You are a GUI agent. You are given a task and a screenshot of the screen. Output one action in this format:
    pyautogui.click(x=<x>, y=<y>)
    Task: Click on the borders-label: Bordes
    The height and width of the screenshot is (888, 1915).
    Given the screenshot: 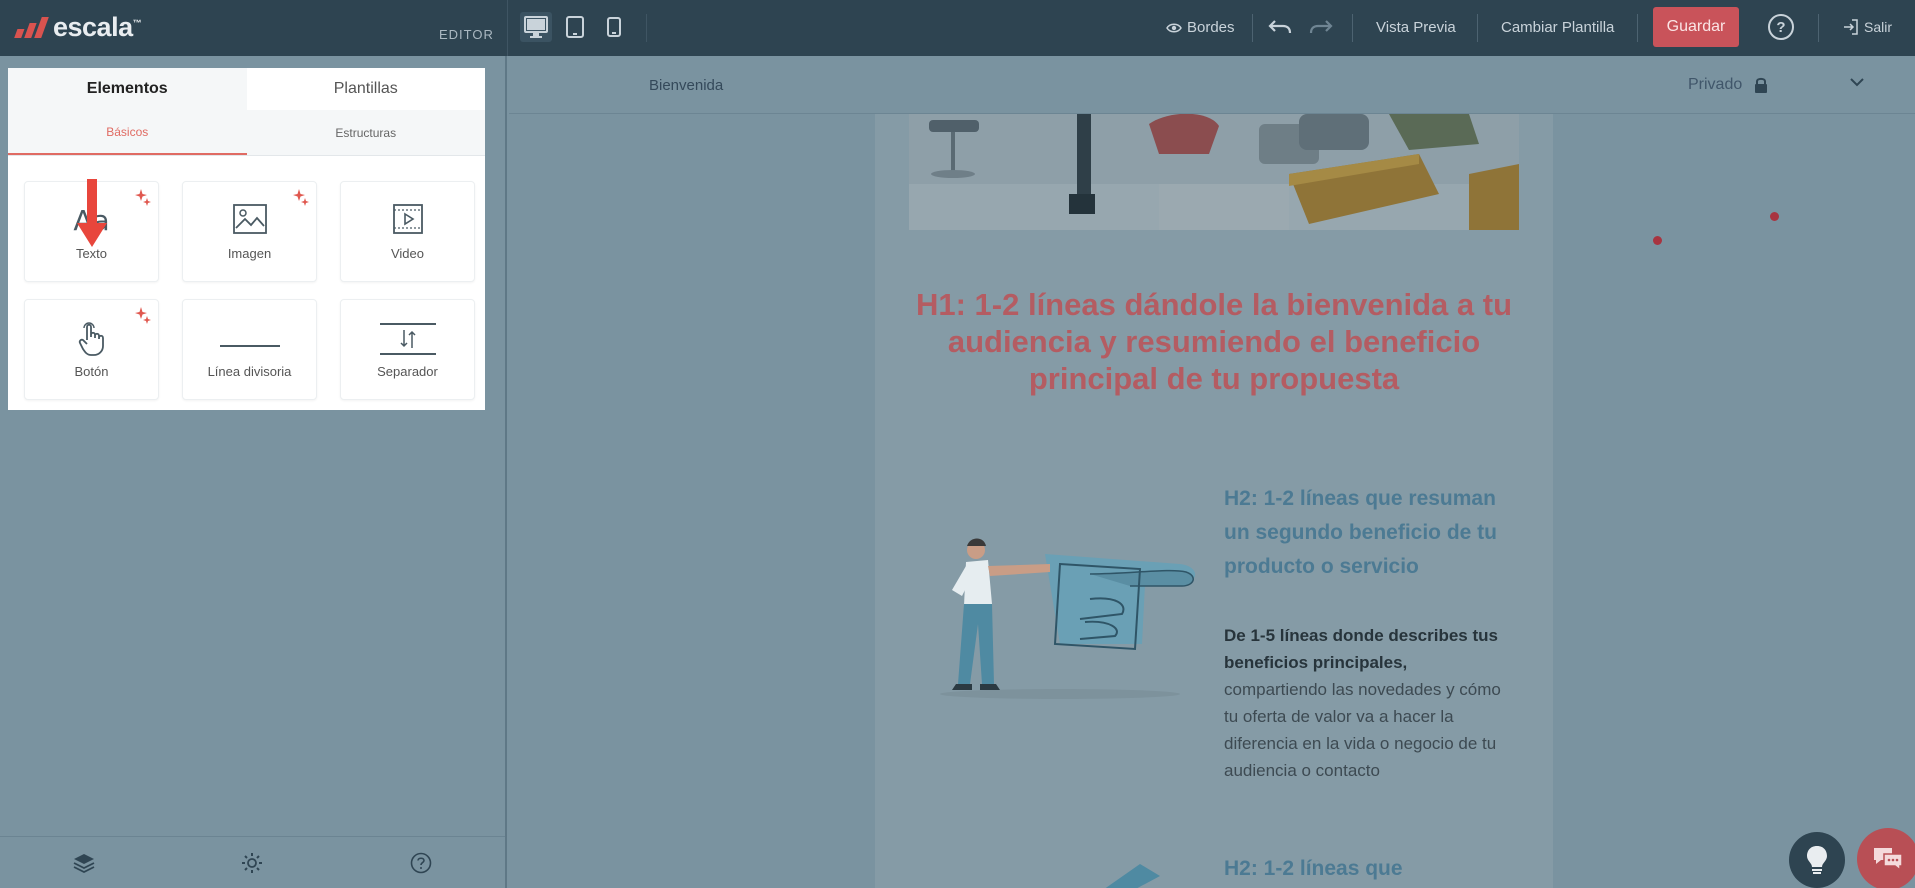 What is the action you would take?
    pyautogui.click(x=1211, y=27)
    